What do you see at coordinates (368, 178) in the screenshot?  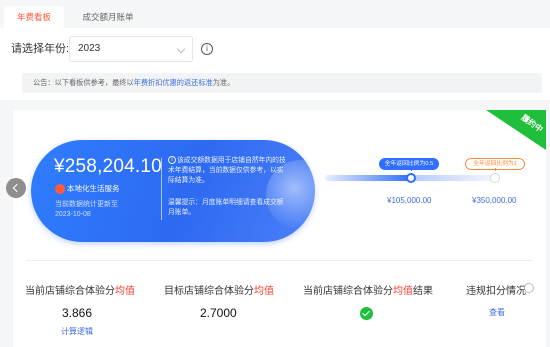 I see `progress-track-filled` at bounding box center [368, 178].